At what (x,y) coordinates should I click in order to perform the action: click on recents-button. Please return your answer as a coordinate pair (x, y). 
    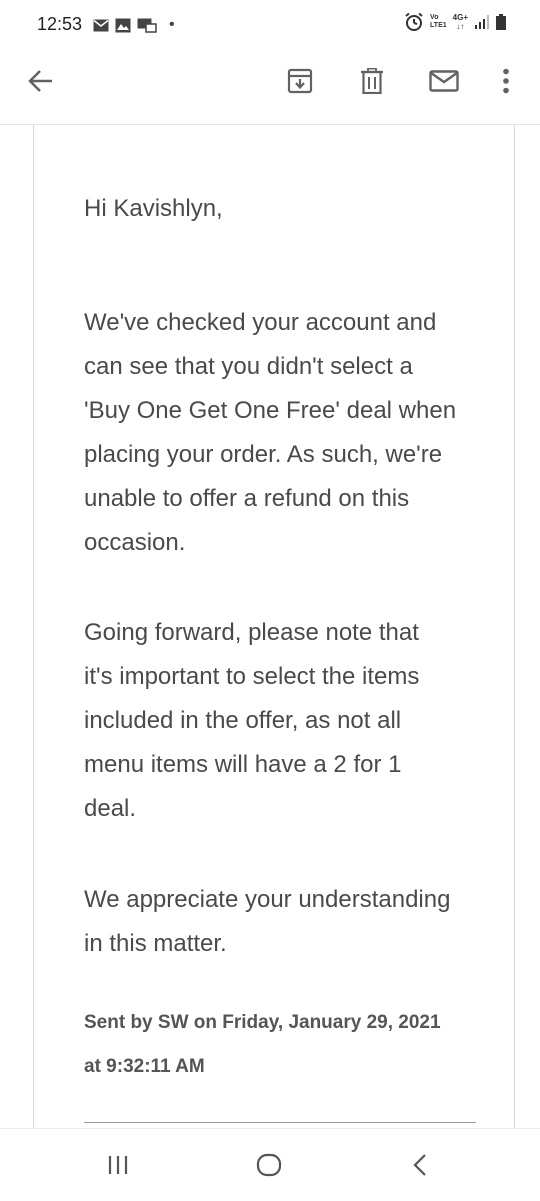
    Looking at the image, I should click on (118, 1165).